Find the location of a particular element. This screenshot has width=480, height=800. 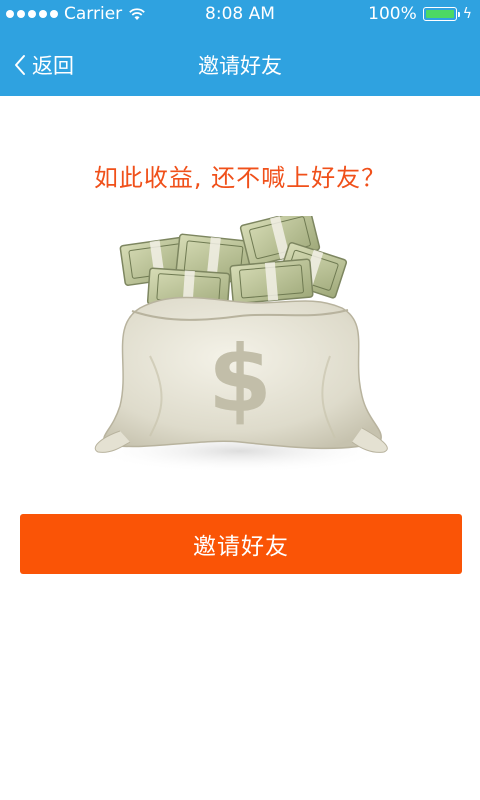

status-bar: Carrier 8:08 AM 100% ϟ is located at coordinates (240, 14).